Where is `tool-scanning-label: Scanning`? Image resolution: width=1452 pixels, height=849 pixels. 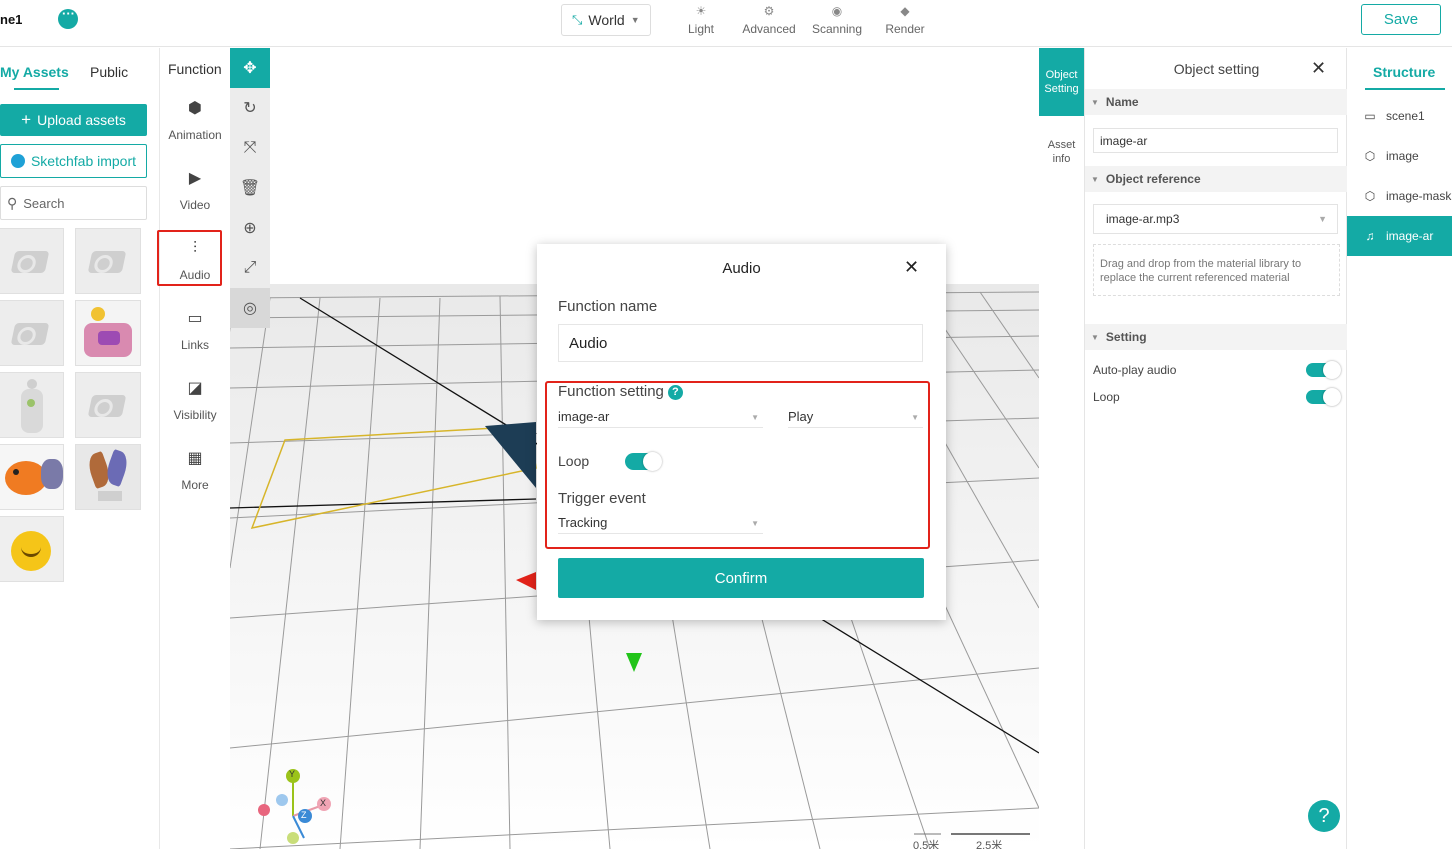 tool-scanning-label: Scanning is located at coordinates (837, 29).